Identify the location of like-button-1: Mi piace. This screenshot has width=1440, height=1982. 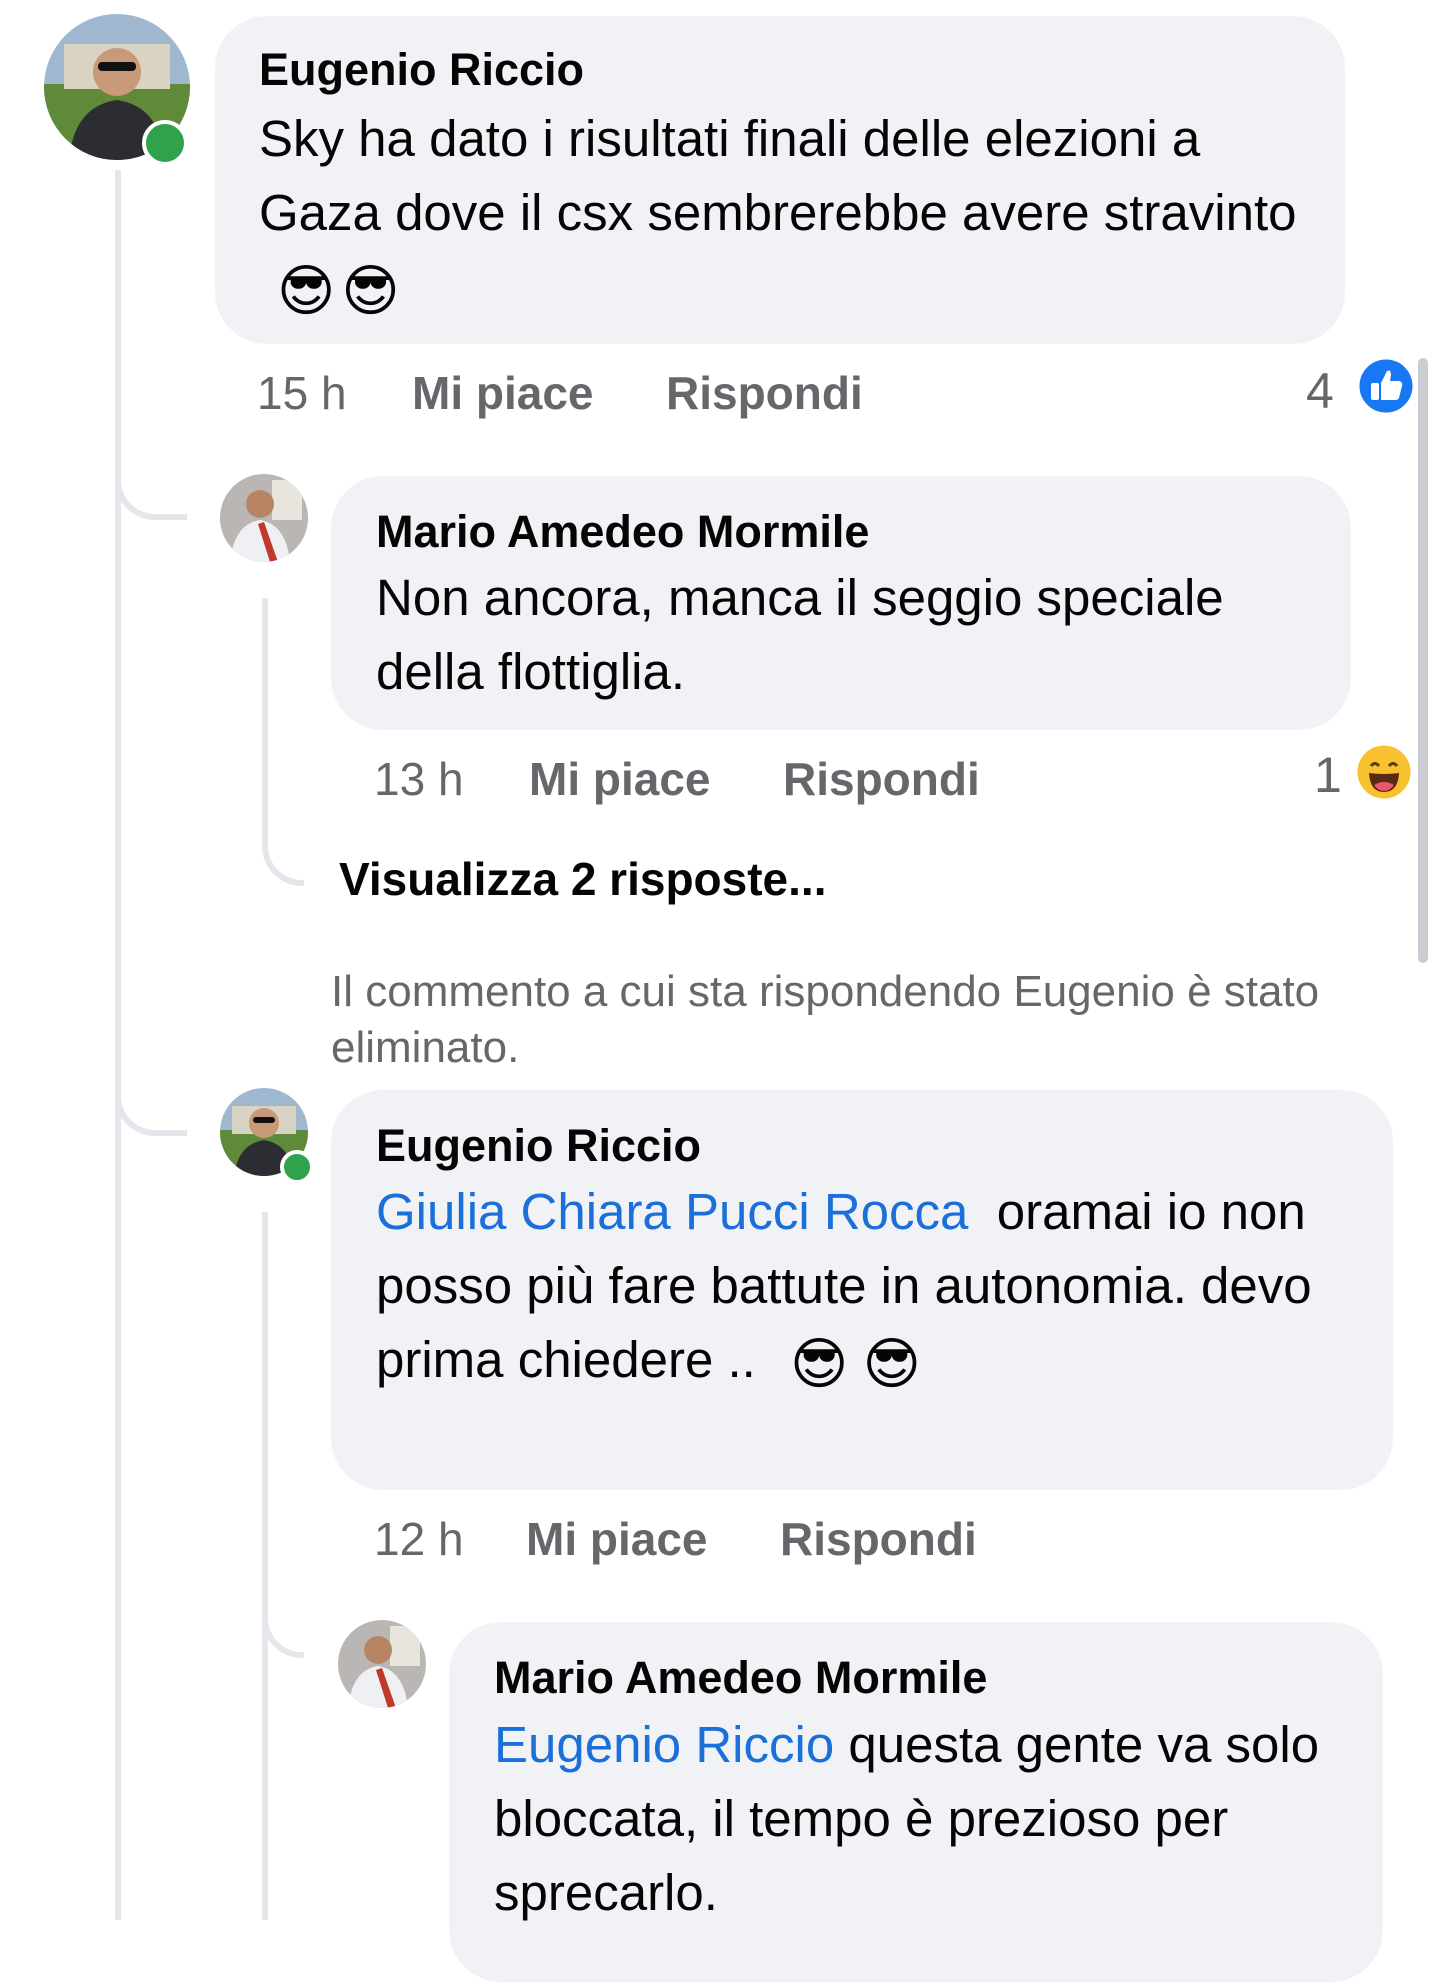
(503, 393).